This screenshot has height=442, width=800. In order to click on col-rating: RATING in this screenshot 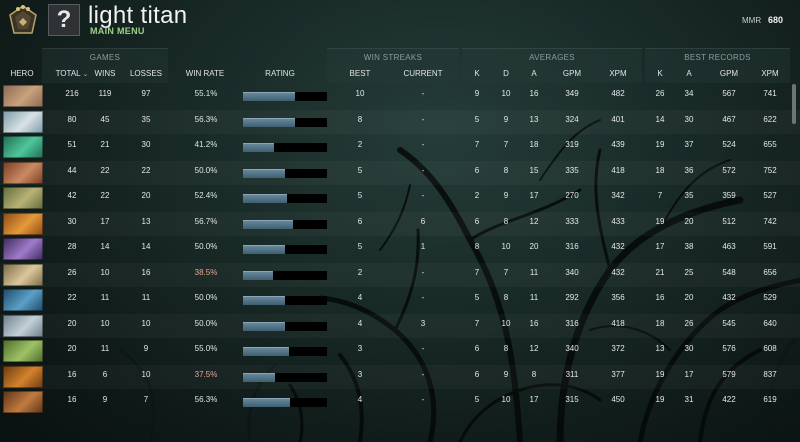, I will do `click(280, 73)`.